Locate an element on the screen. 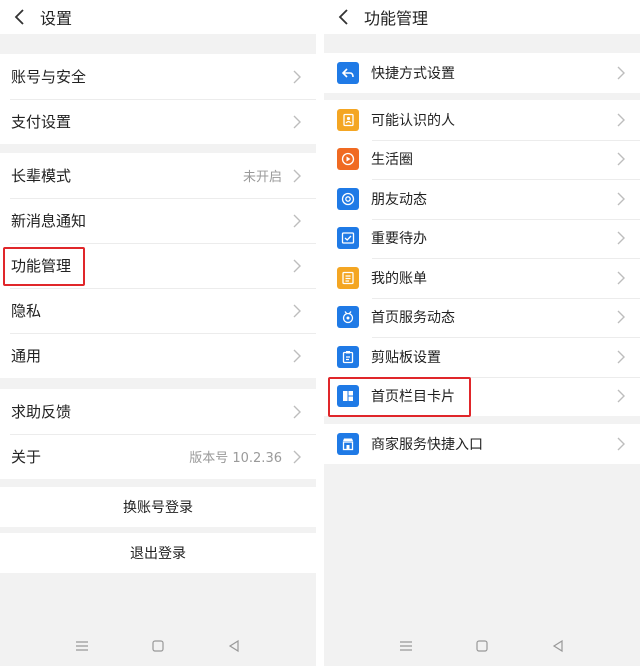 The height and width of the screenshot is (666, 640). row-friend-updates: 朋友动态 is located at coordinates (482, 199).